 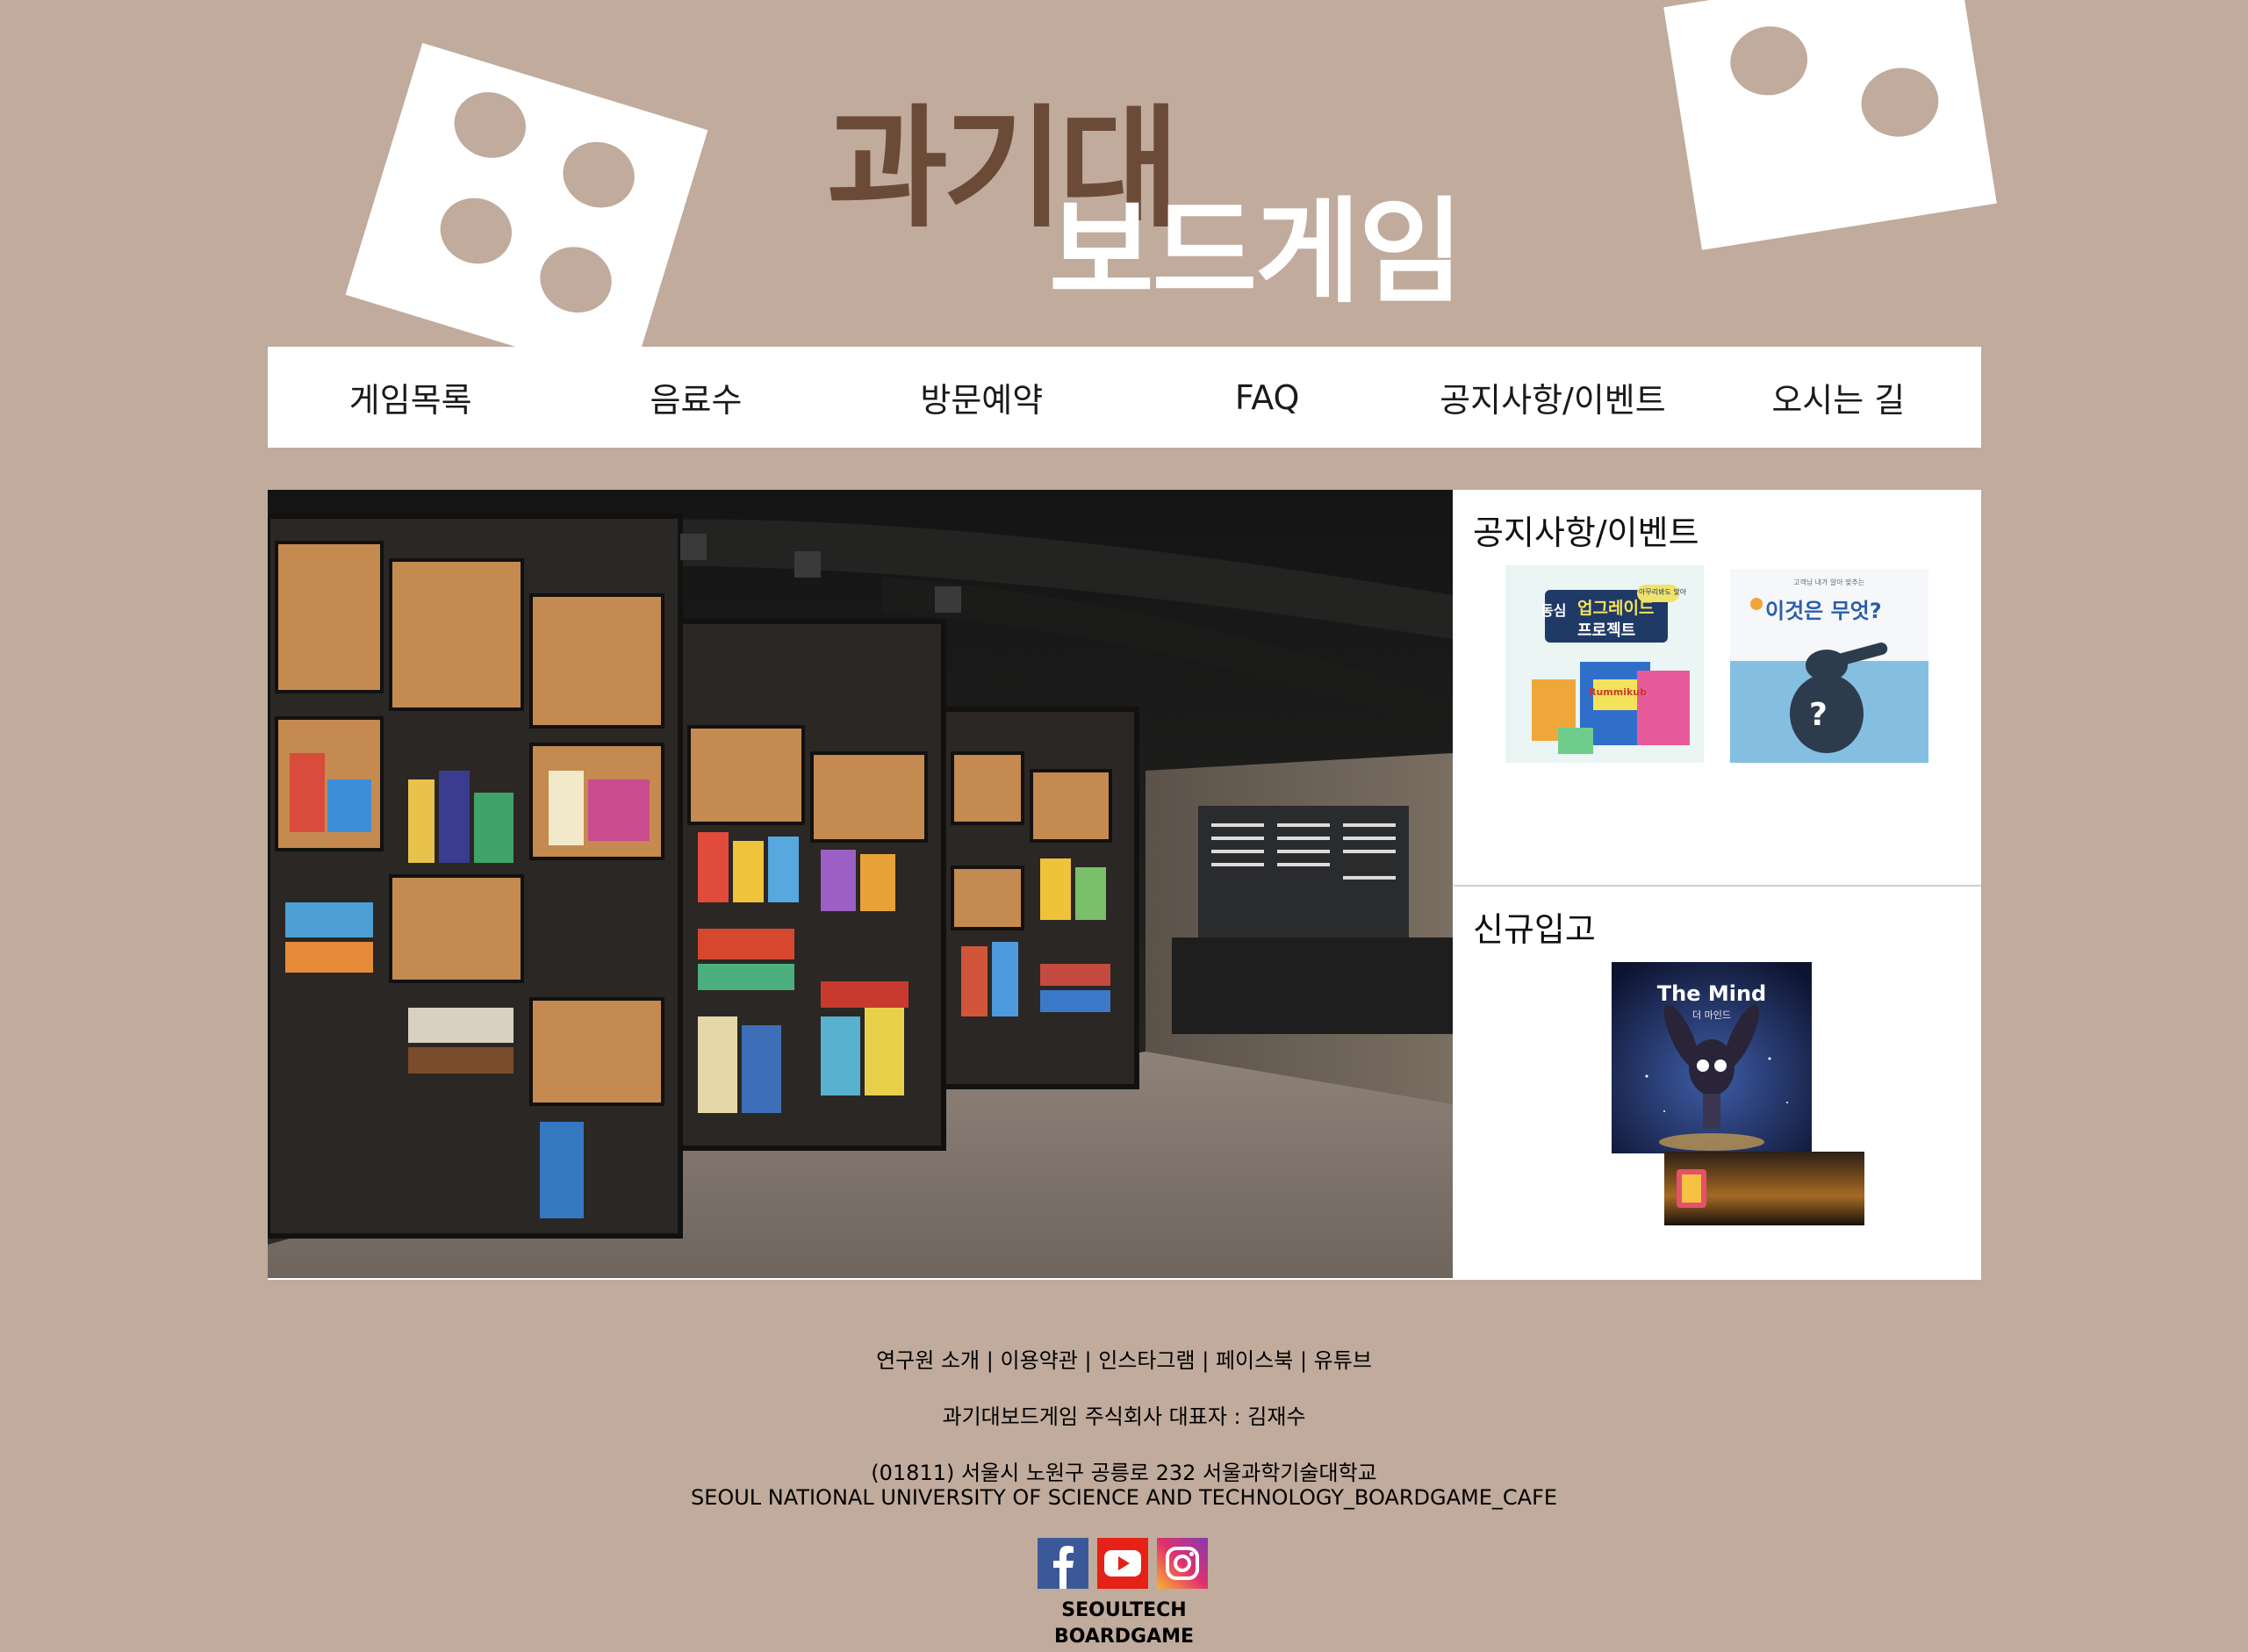 What do you see at coordinates (1663, 592) in the screenshot?
I see `notice-card-1-small-text: 아무리봐도 맞아` at bounding box center [1663, 592].